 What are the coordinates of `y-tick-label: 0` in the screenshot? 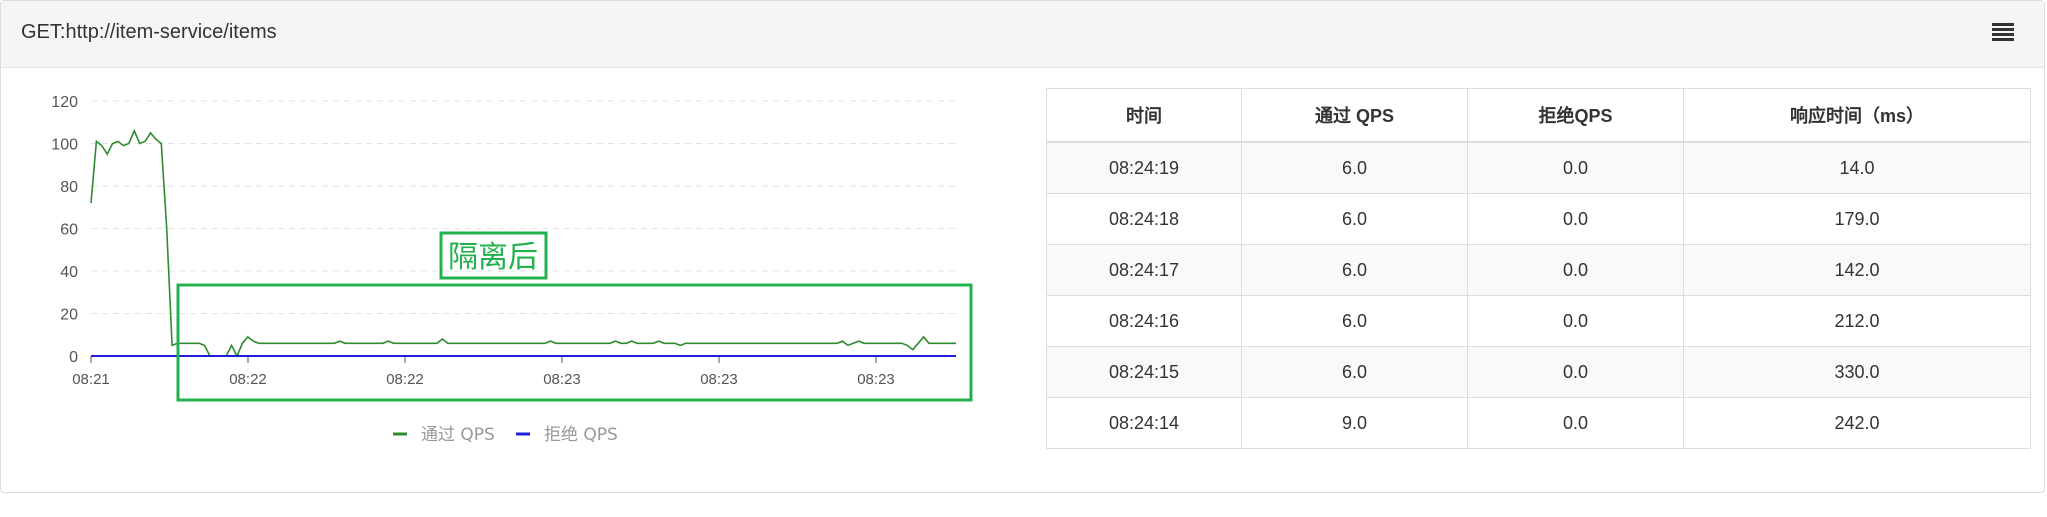 It's located at (73, 357).